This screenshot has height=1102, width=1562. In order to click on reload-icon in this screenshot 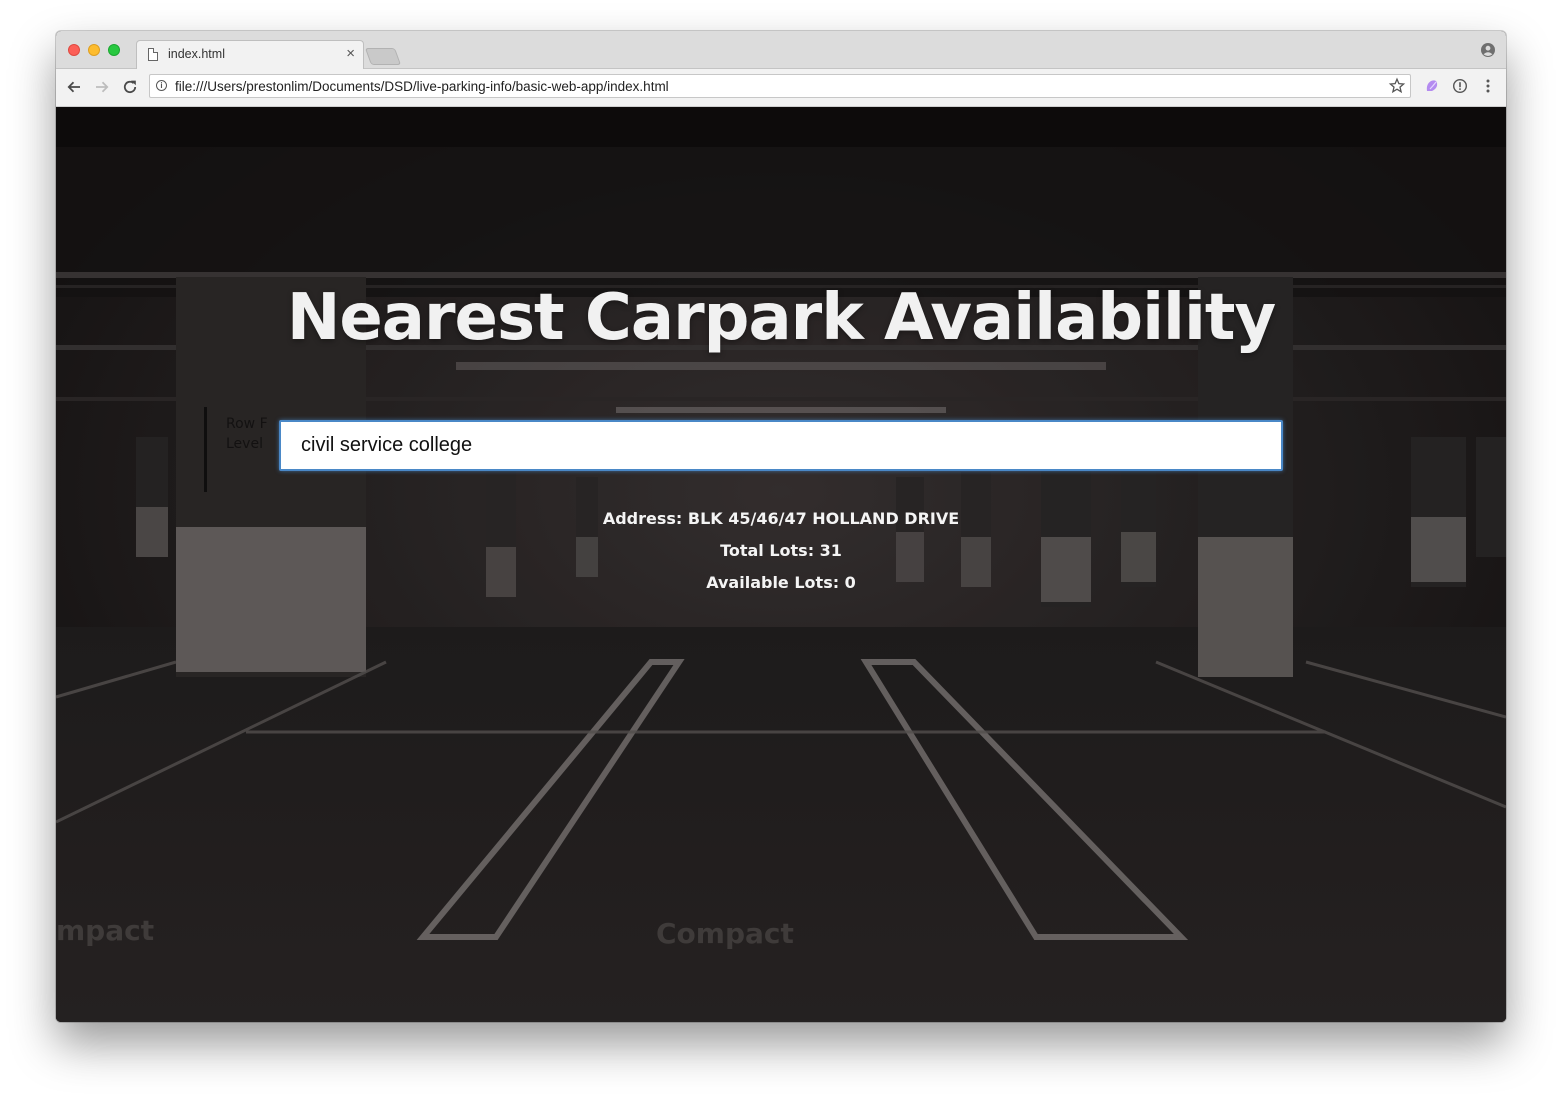, I will do `click(130, 87)`.